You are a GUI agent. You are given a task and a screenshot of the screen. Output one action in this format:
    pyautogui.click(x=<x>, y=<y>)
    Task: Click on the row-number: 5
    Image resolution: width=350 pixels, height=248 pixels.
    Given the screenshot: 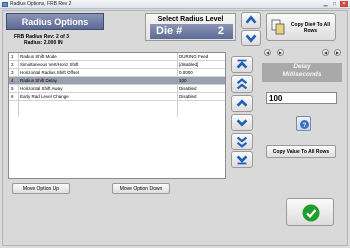 What is the action you would take?
    pyautogui.click(x=12, y=88)
    